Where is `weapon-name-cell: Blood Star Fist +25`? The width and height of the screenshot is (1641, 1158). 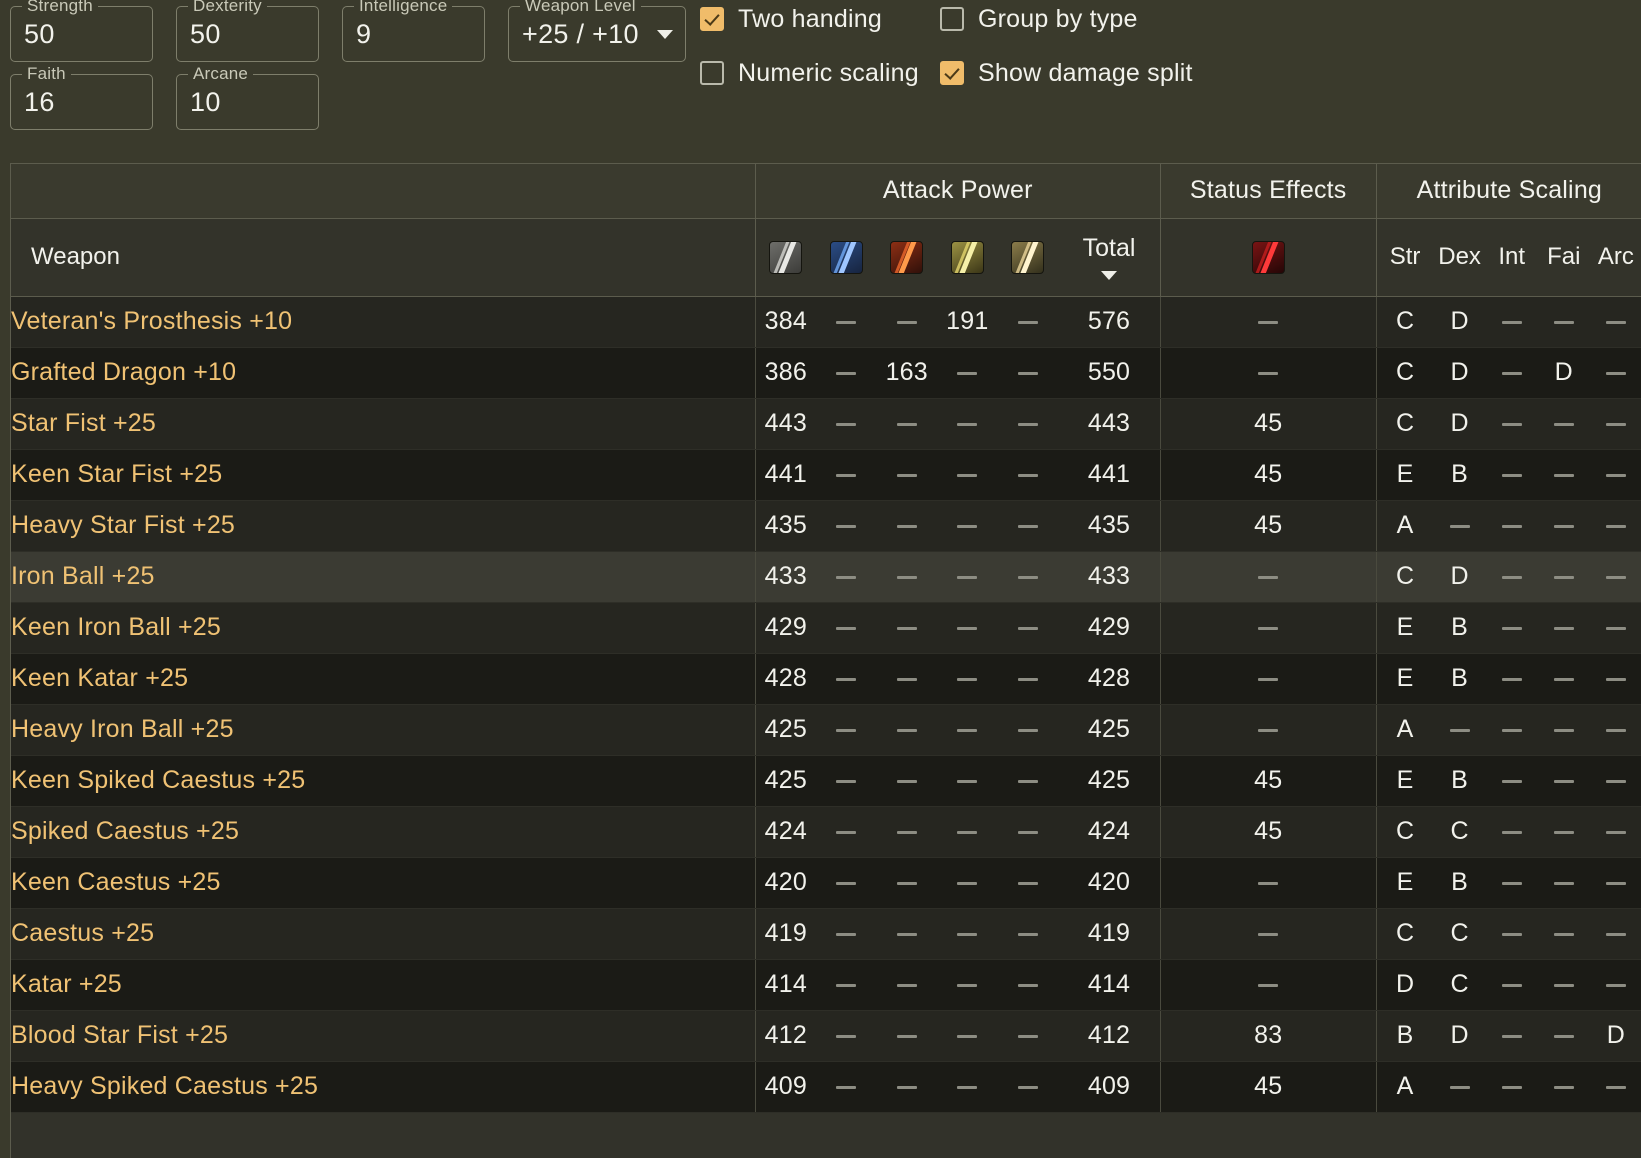
weapon-name-cell: Blood Star Fist +25 is located at coordinates (383, 1036).